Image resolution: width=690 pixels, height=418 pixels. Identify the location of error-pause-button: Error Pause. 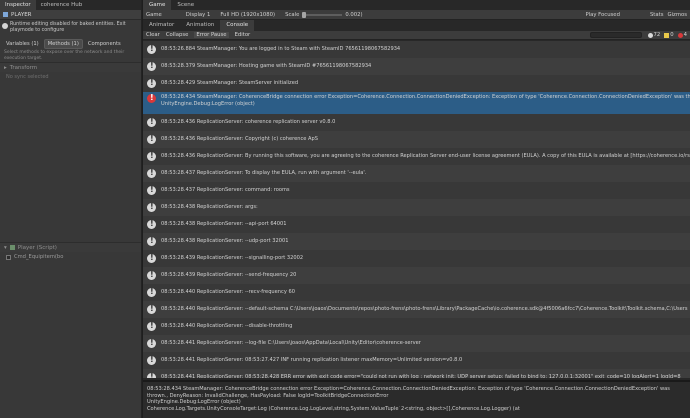
(211, 35).